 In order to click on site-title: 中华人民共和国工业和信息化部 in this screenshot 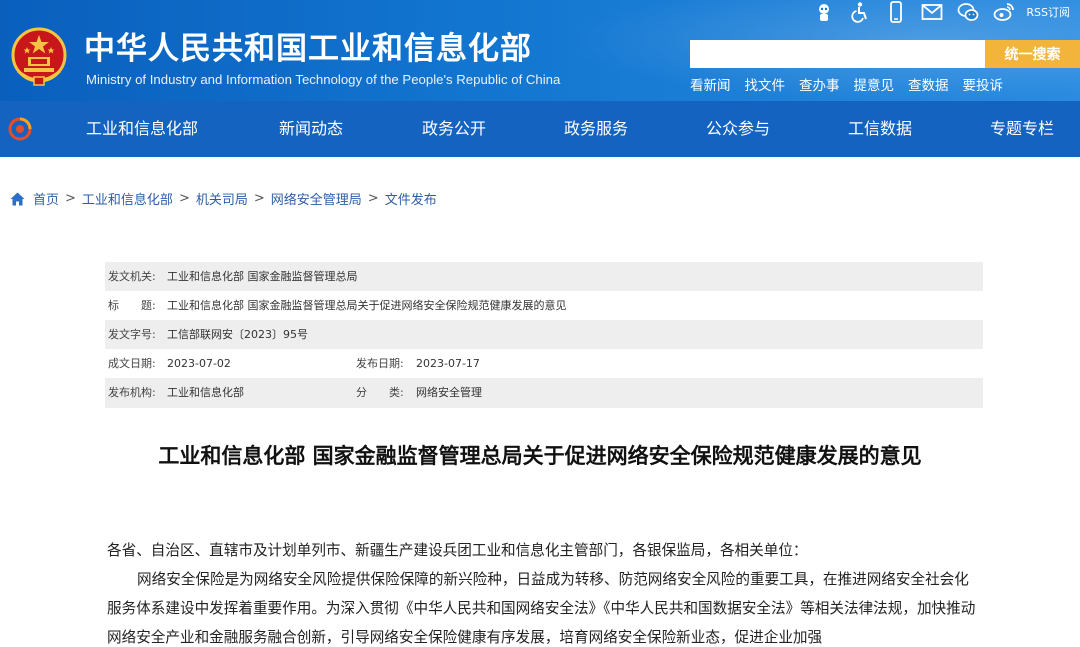, I will do `click(308, 49)`.